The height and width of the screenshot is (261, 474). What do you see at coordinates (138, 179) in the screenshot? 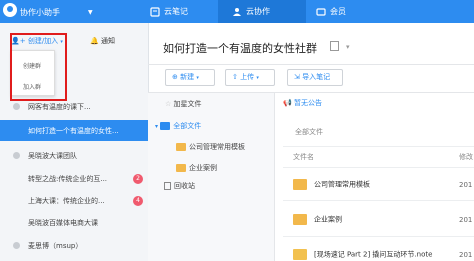
I see `unread-badge: 2` at bounding box center [138, 179].